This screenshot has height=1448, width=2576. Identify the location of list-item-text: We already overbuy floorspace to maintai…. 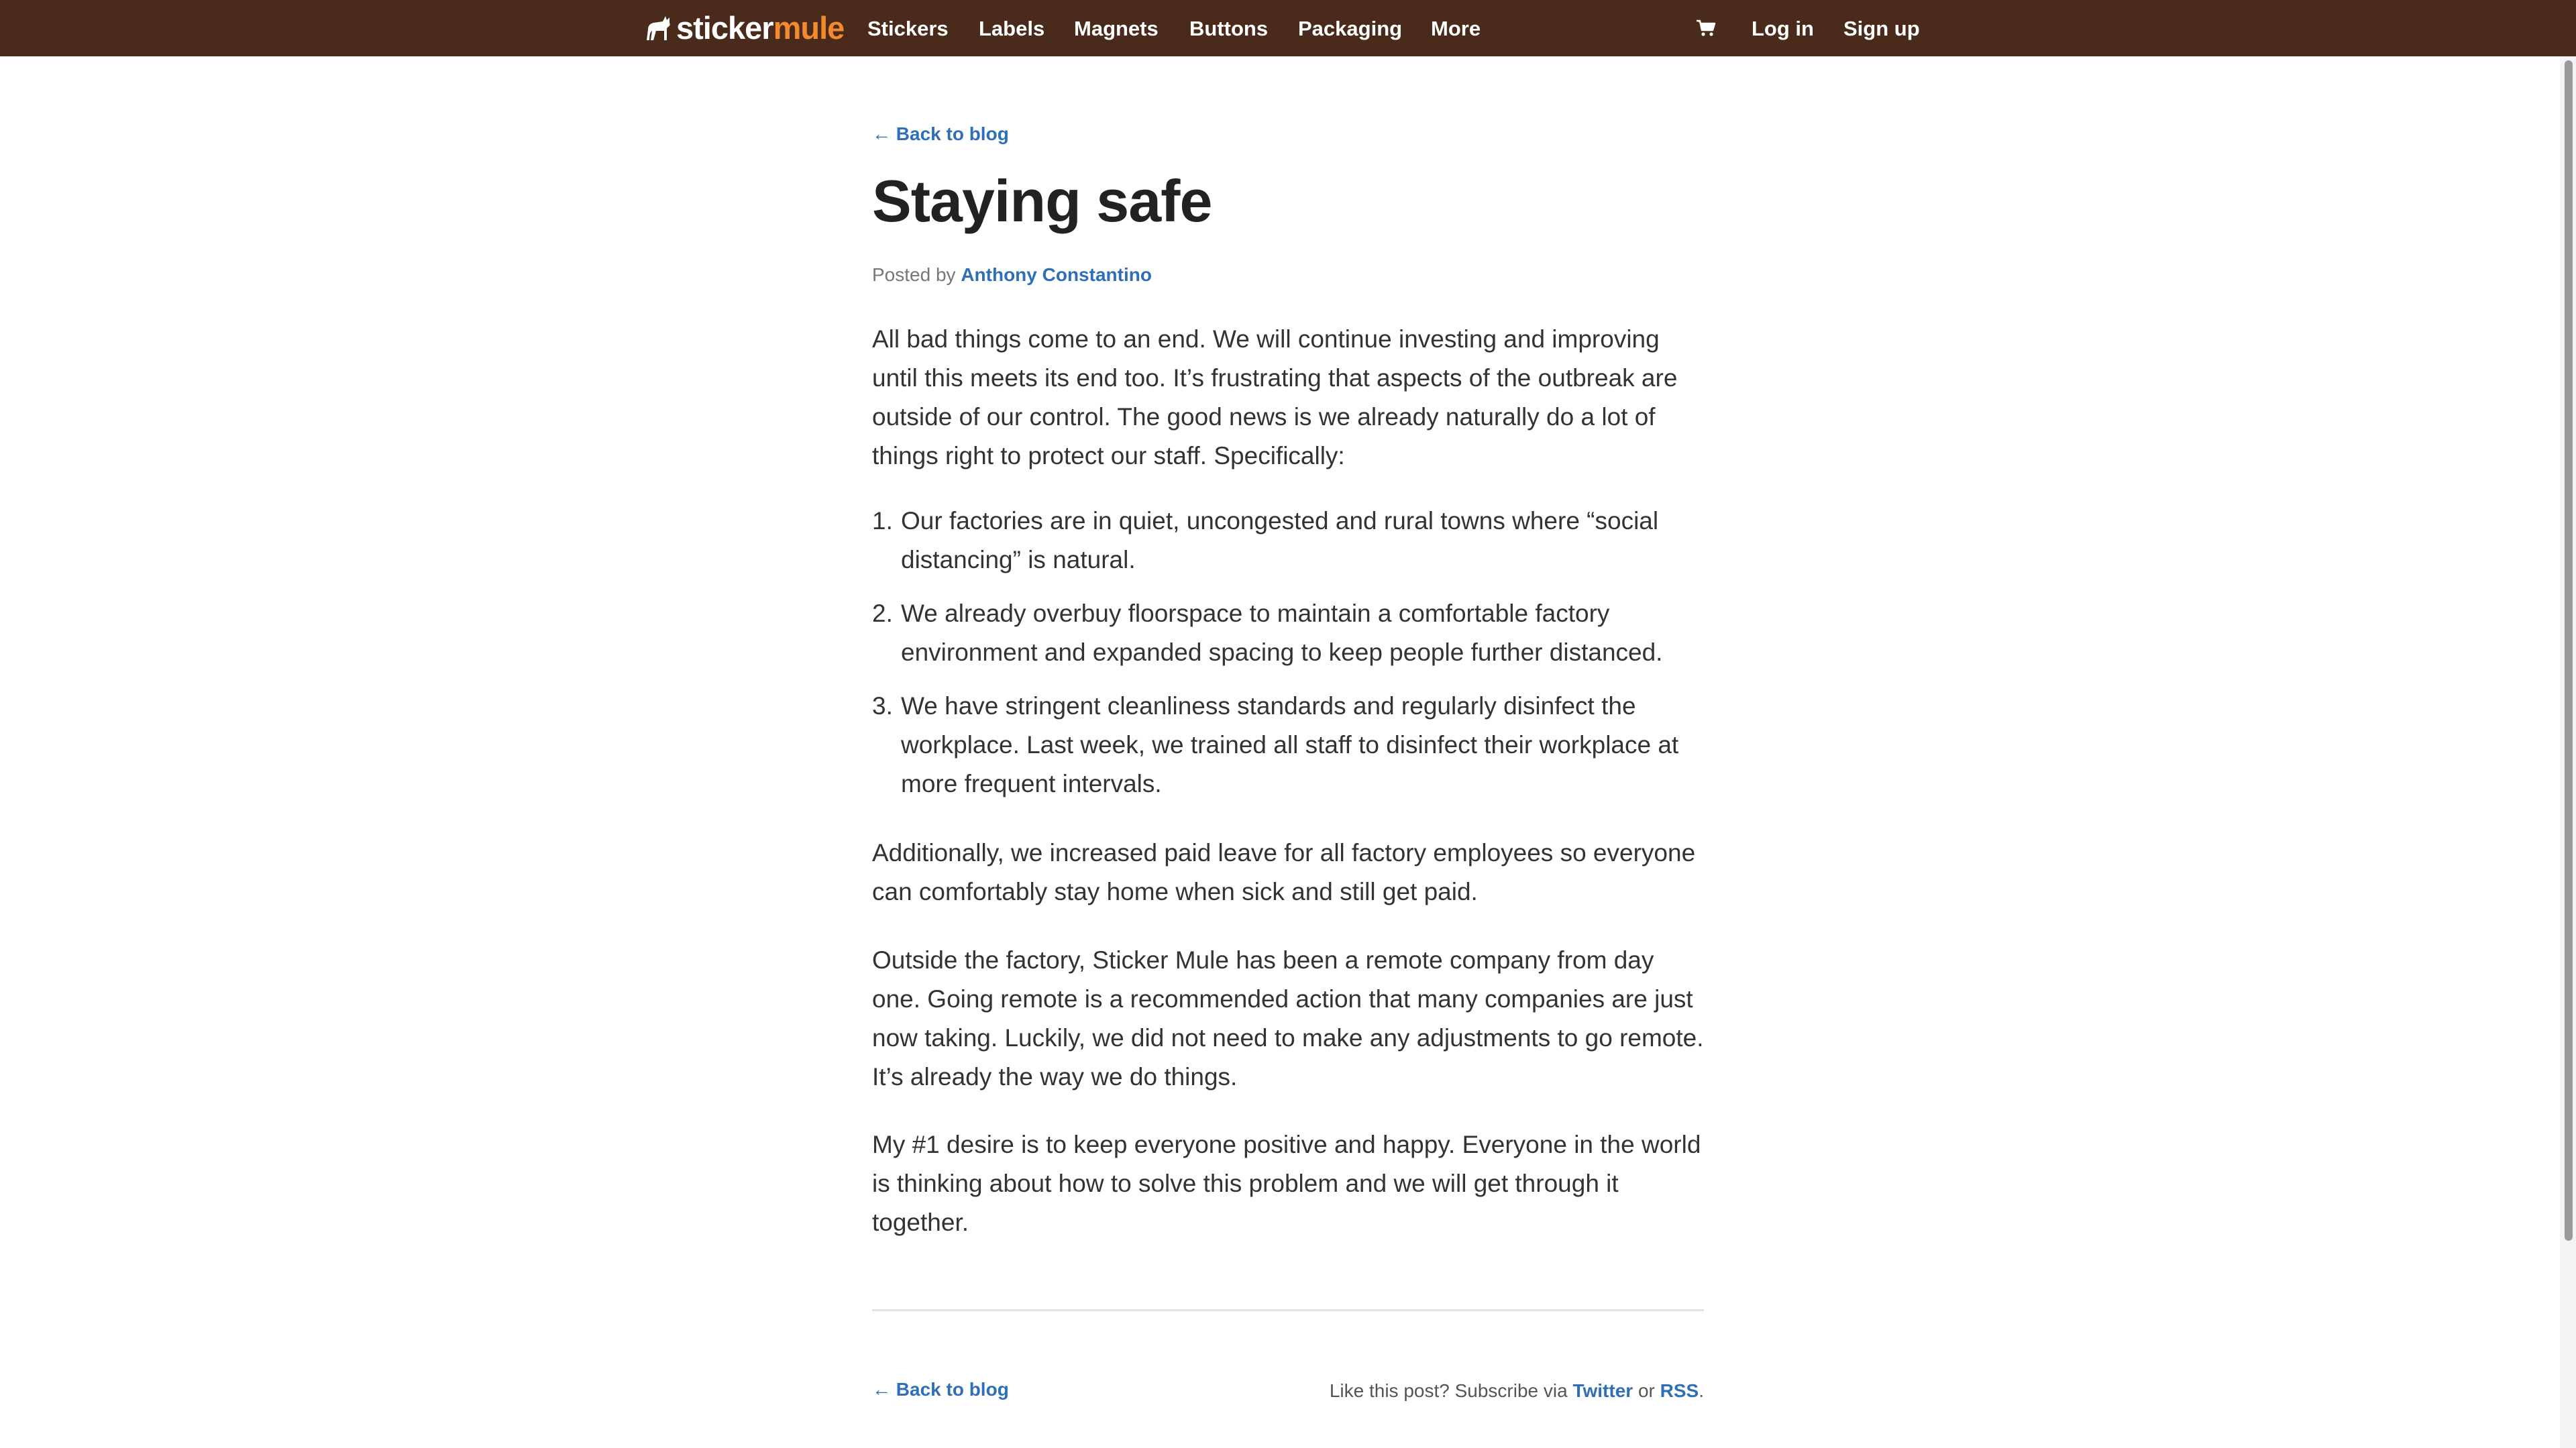
(1282, 633).